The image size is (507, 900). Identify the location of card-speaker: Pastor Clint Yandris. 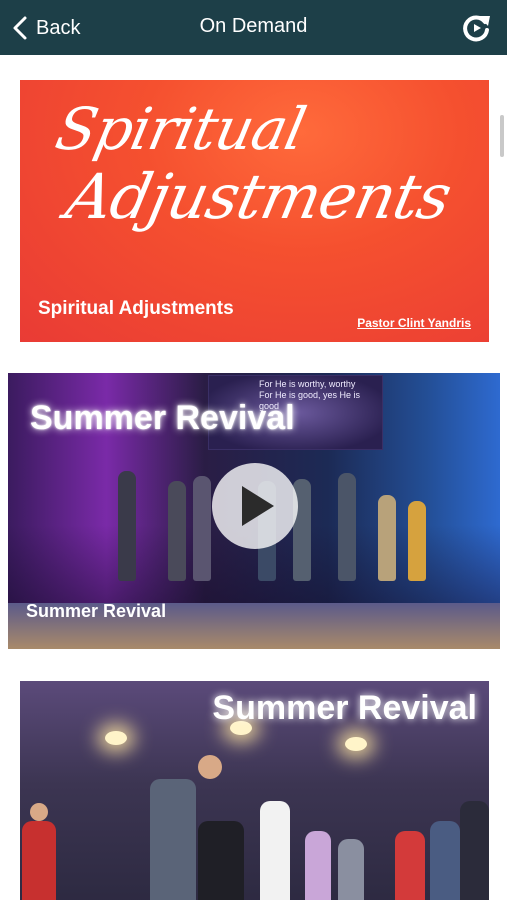
(414, 323).